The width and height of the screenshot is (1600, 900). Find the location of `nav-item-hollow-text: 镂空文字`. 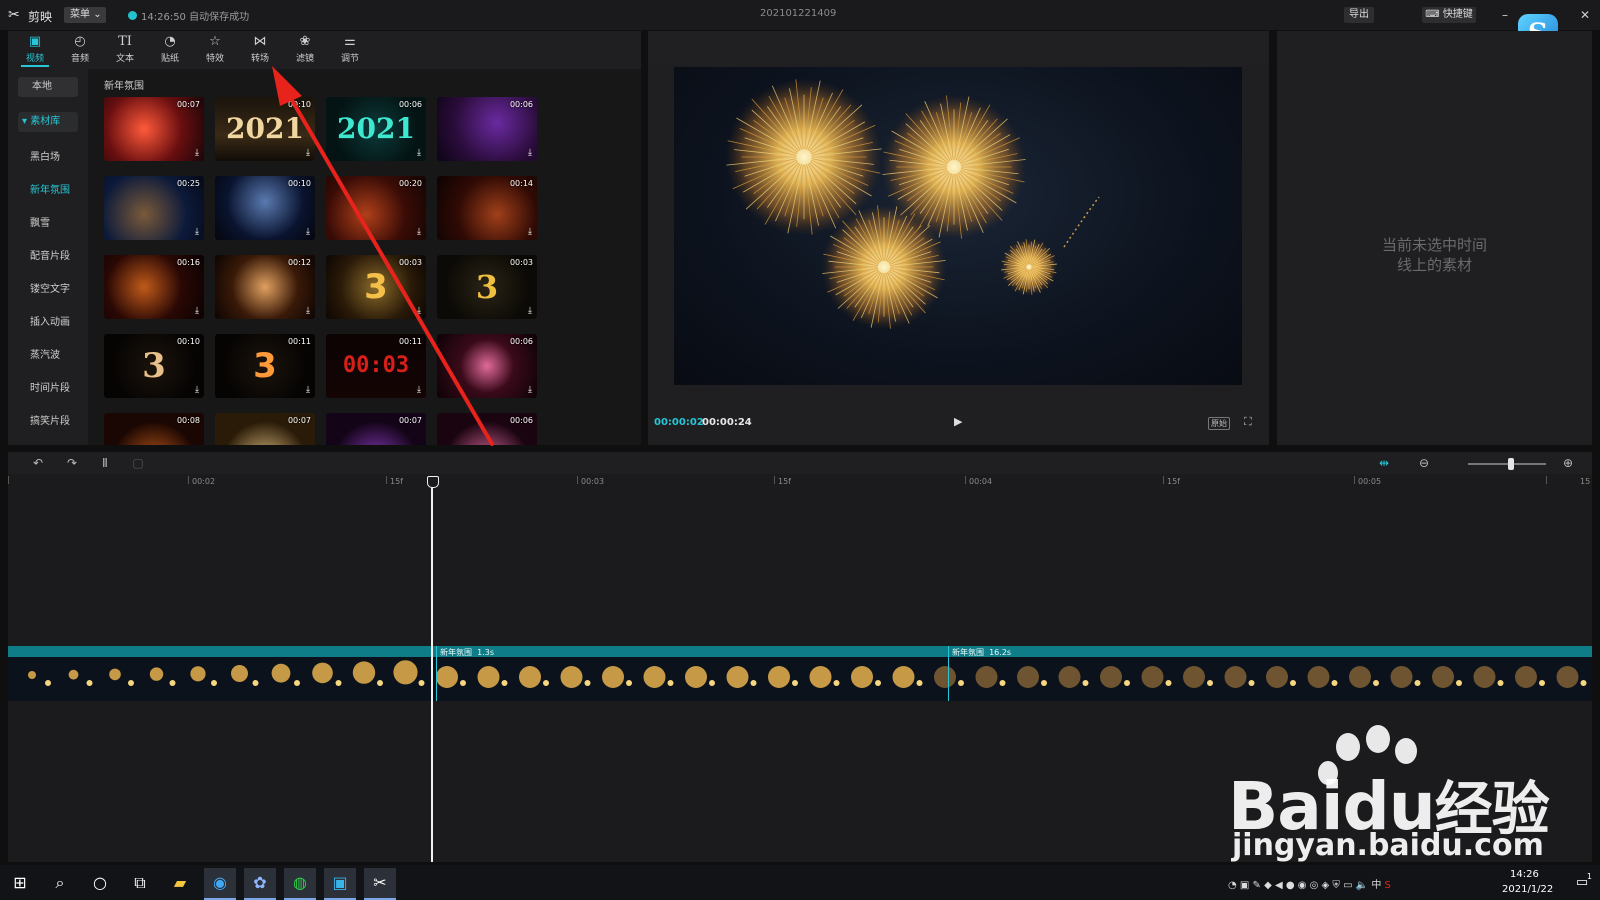

nav-item-hollow-text: 镂空文字 is located at coordinates (48, 290).